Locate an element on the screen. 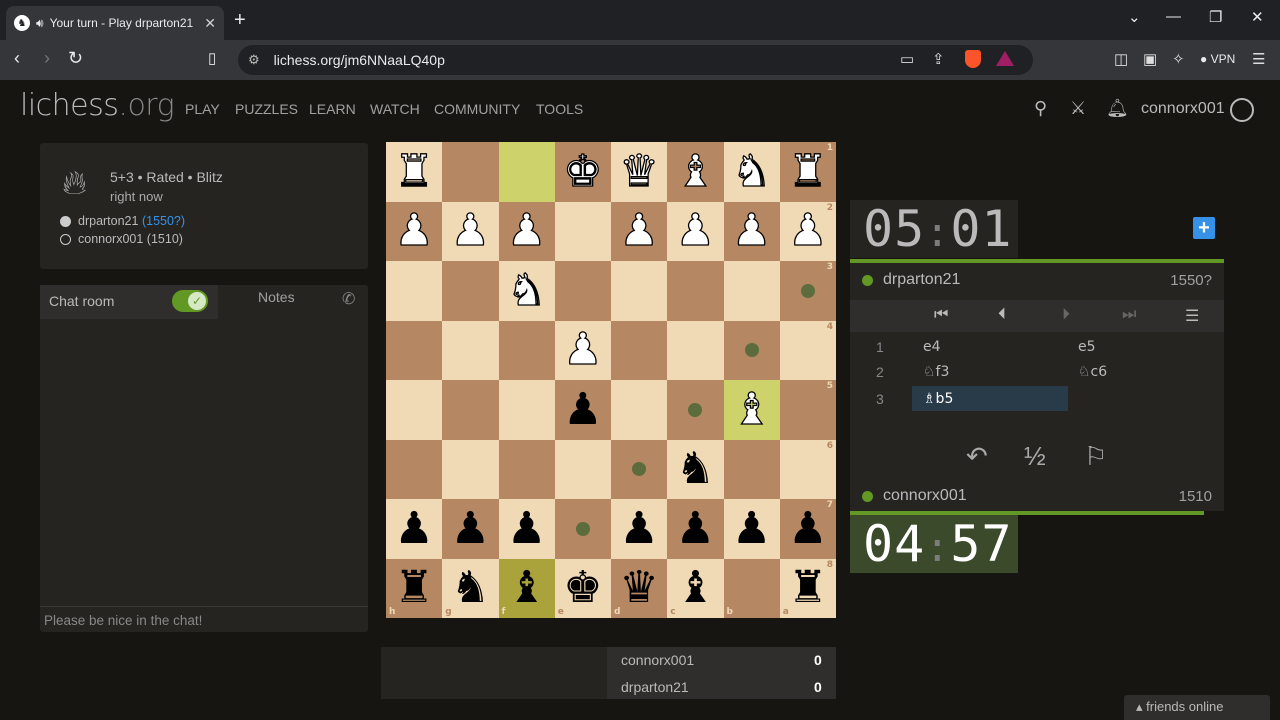 The image size is (1280, 720). board-square: ♟ 2 is located at coordinates (807, 231).